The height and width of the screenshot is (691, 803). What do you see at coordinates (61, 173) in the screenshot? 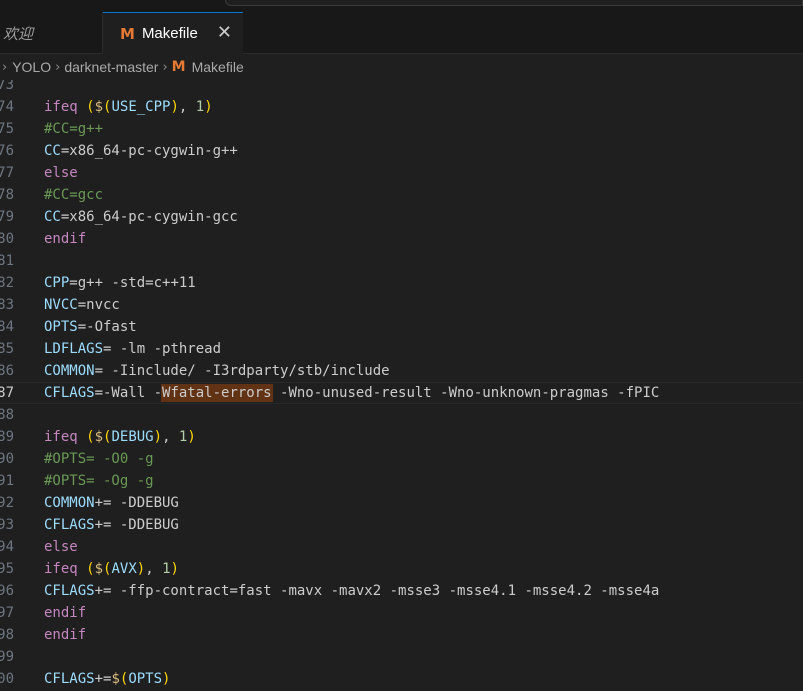
I see `code-text: else` at bounding box center [61, 173].